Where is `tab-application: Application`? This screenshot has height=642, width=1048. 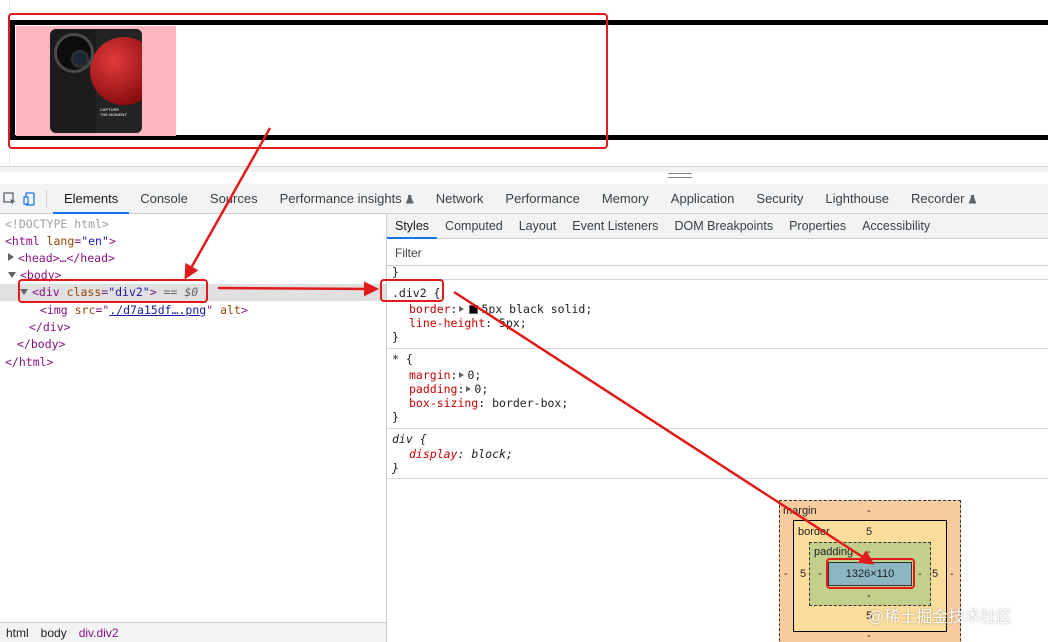
tab-application: Application is located at coordinates (703, 199).